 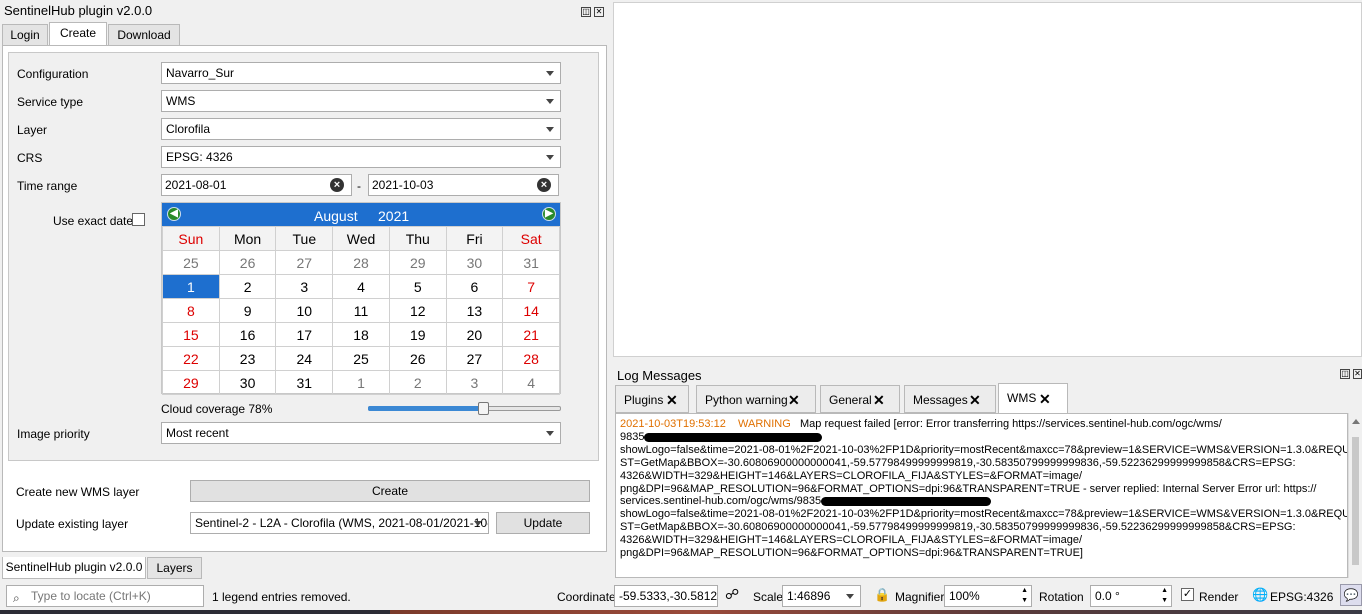 What do you see at coordinates (549, 214) in the screenshot?
I see `next-month-icon: ▶` at bounding box center [549, 214].